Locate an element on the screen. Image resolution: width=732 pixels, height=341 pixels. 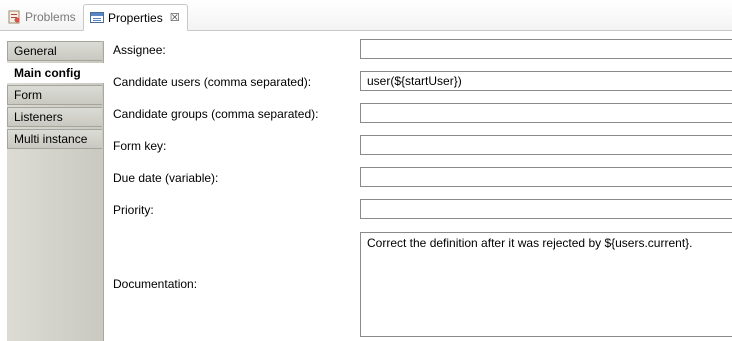
priority-field is located at coordinates (546, 209).